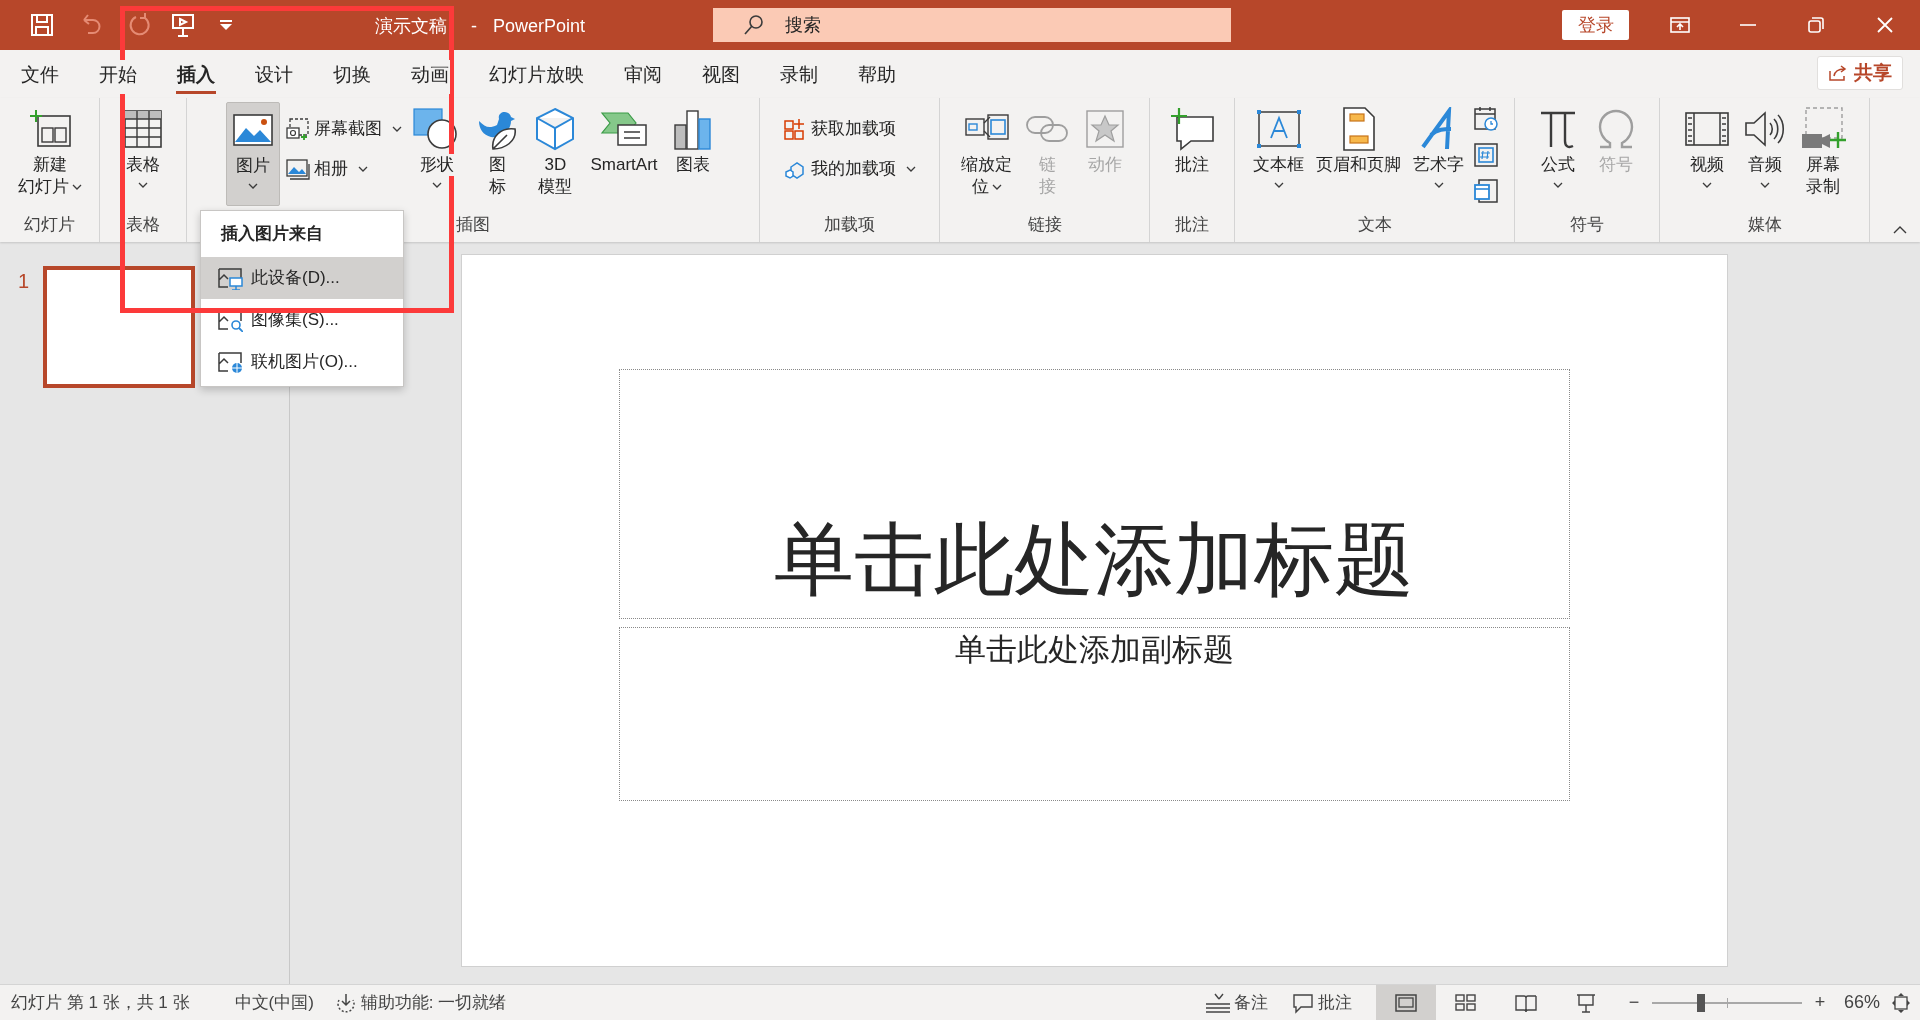 The width and height of the screenshot is (1920, 1020). I want to click on ribbon-button: 图 标, so click(497, 154).